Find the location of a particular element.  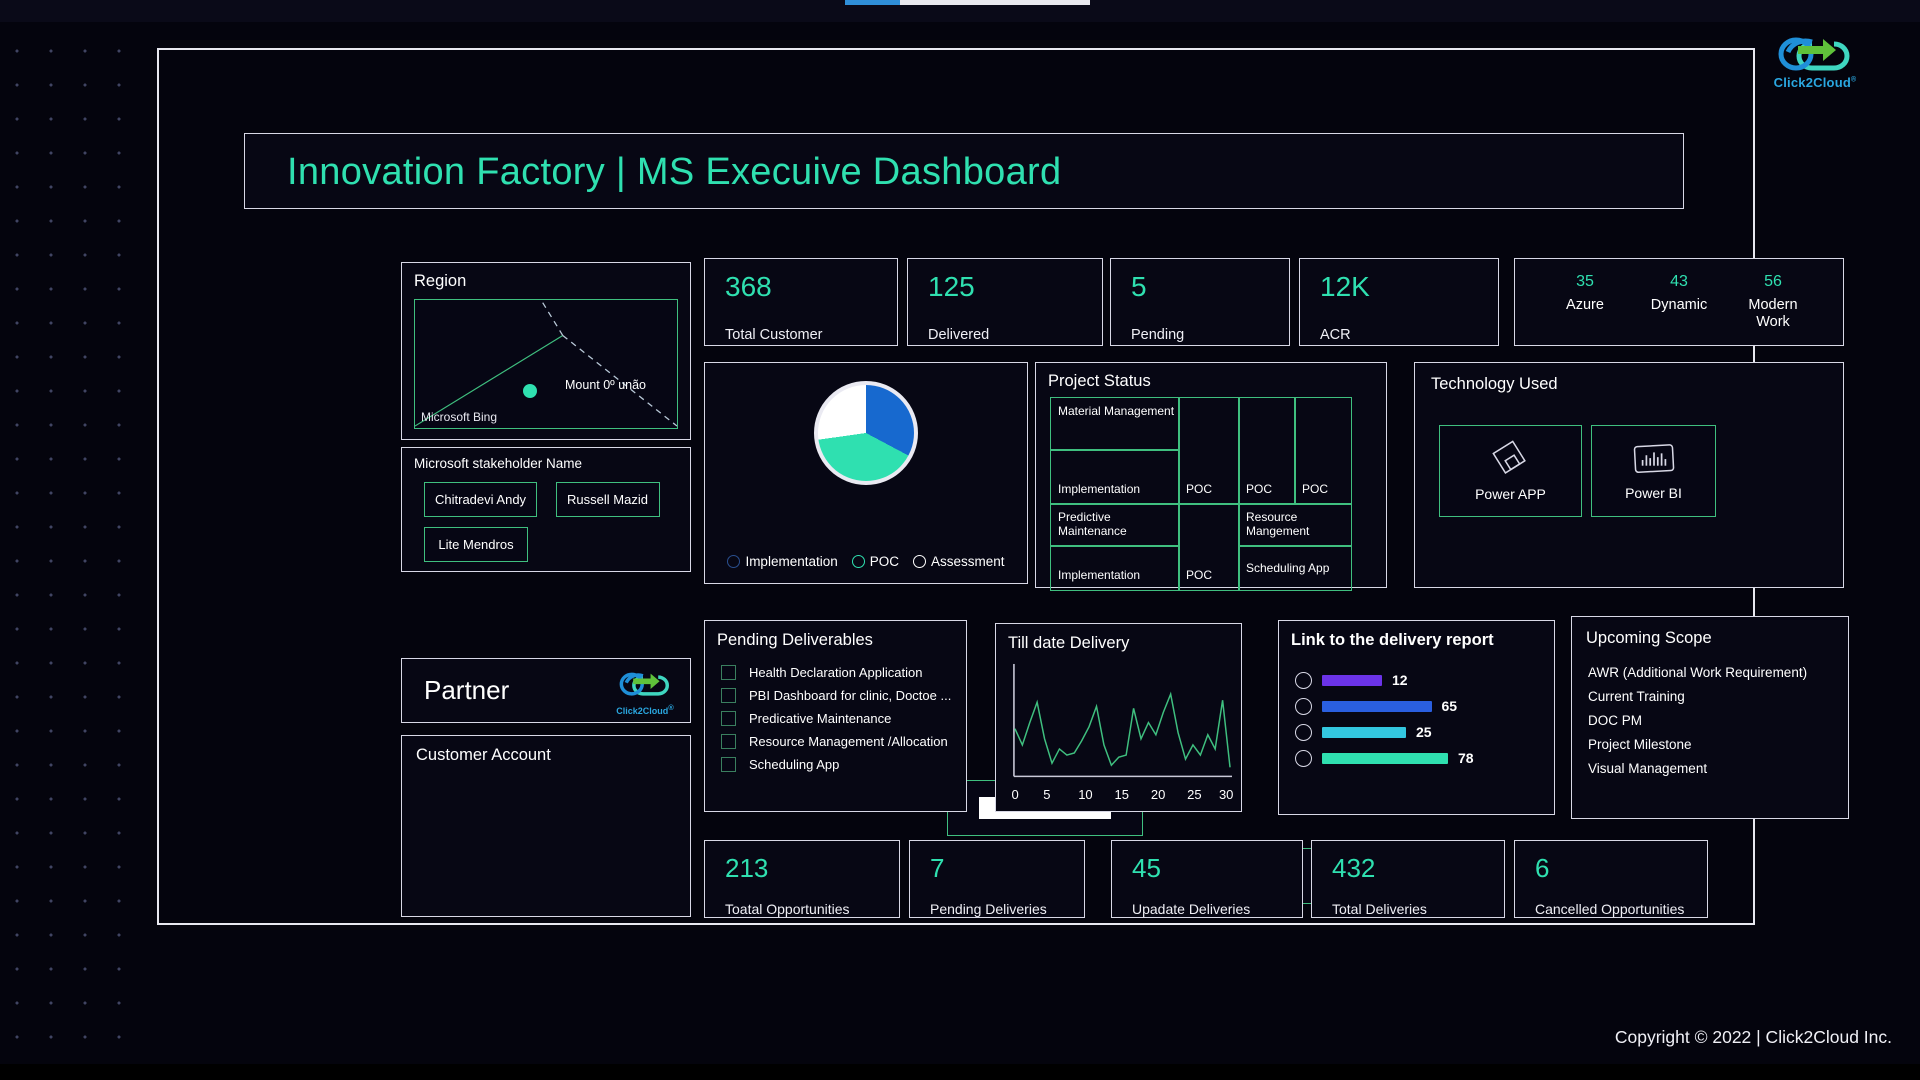

top-strip-segment-white is located at coordinates (995, 2).